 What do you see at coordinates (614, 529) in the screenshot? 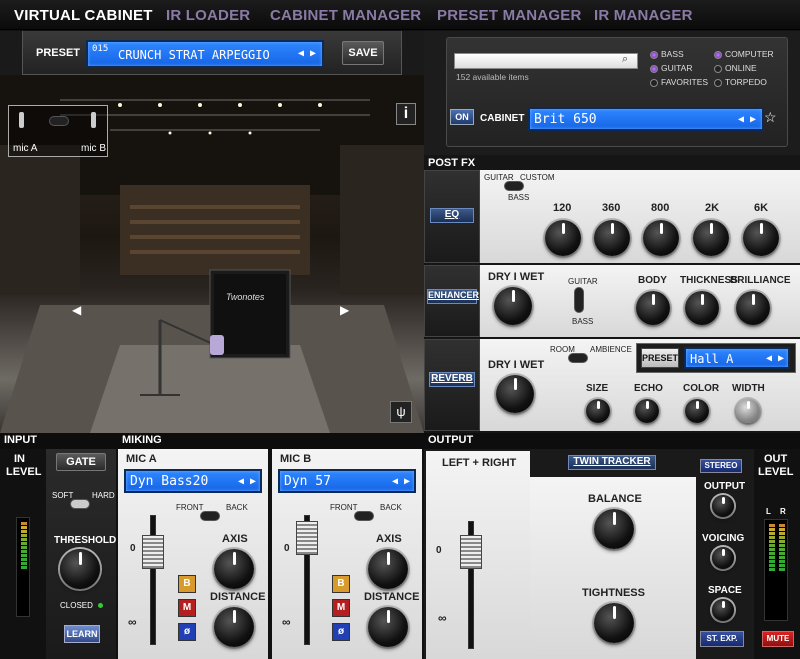
I see `balance-knob` at bounding box center [614, 529].